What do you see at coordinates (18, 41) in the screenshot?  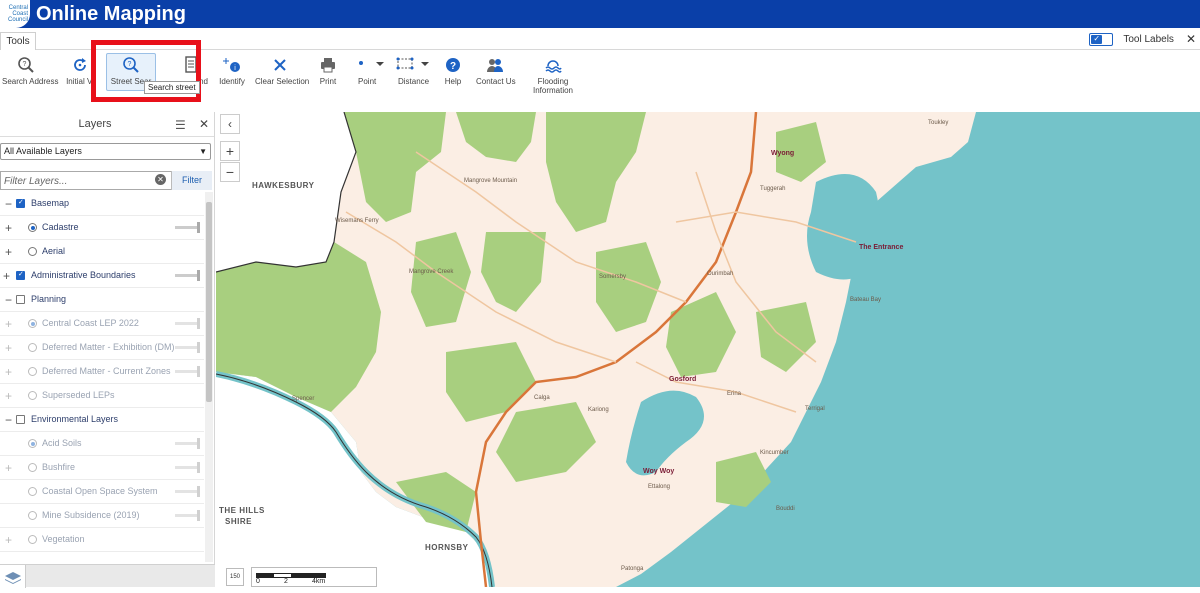 I see `tab-tools: Tools` at bounding box center [18, 41].